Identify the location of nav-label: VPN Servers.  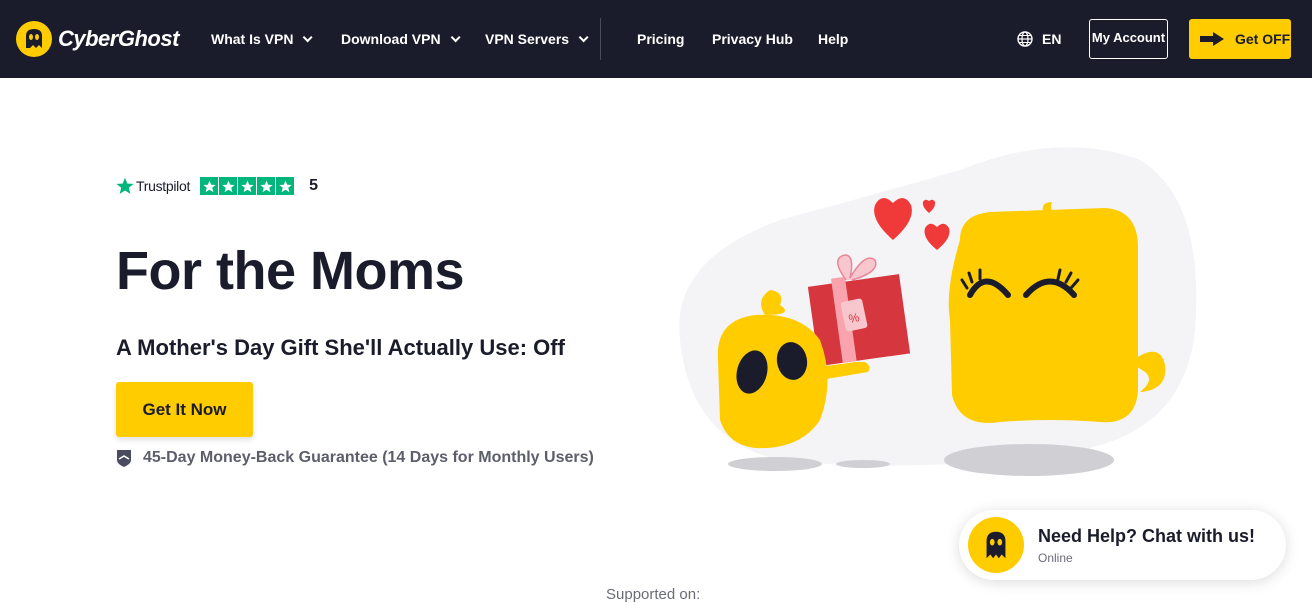
(527, 39).